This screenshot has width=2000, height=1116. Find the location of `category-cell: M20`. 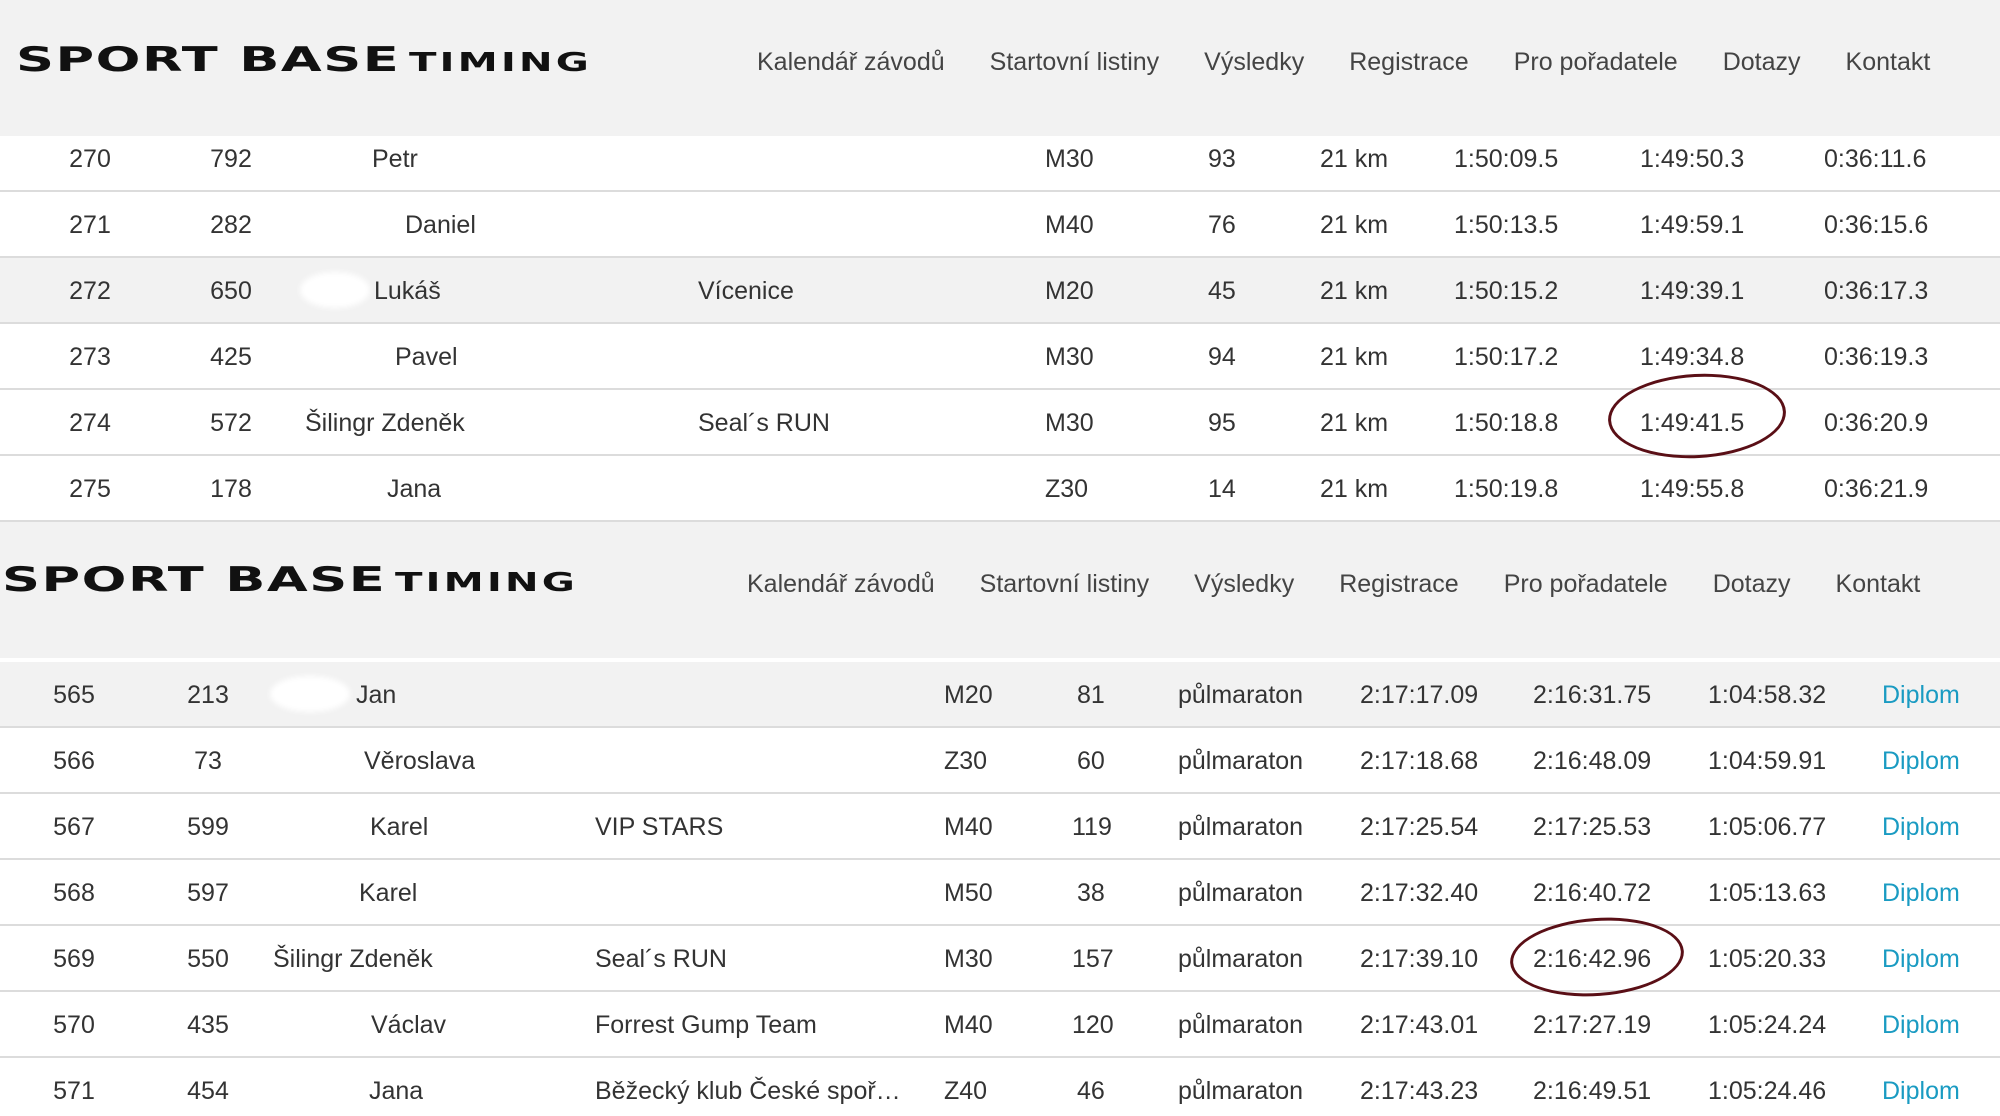

category-cell: M20 is located at coordinates (1069, 291).